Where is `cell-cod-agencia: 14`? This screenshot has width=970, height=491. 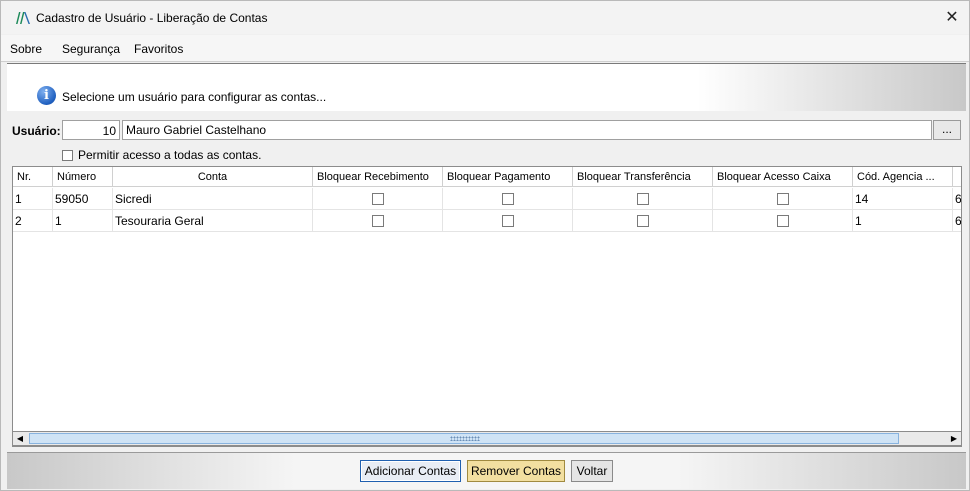
cell-cod-agencia: 14 is located at coordinates (903, 199).